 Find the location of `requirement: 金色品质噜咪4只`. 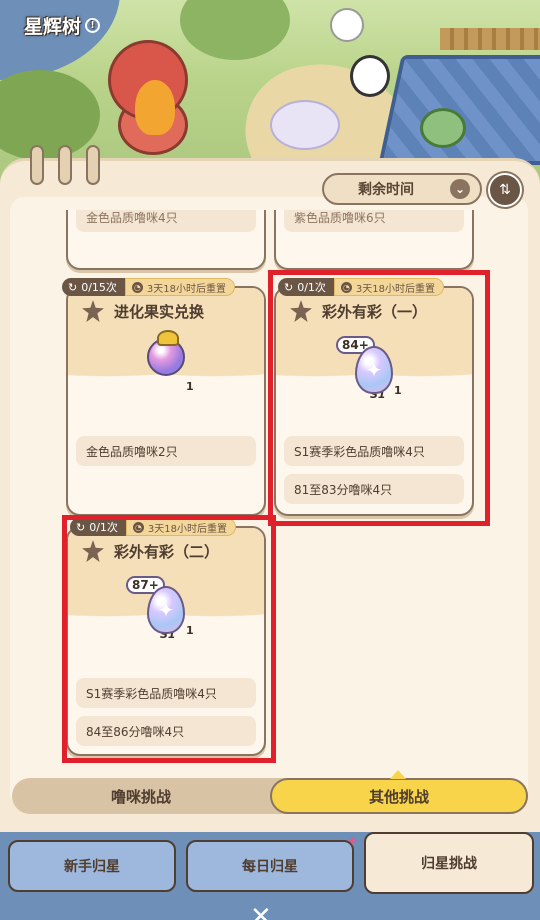

requirement: 金色品质噜咪4只 is located at coordinates (166, 221).